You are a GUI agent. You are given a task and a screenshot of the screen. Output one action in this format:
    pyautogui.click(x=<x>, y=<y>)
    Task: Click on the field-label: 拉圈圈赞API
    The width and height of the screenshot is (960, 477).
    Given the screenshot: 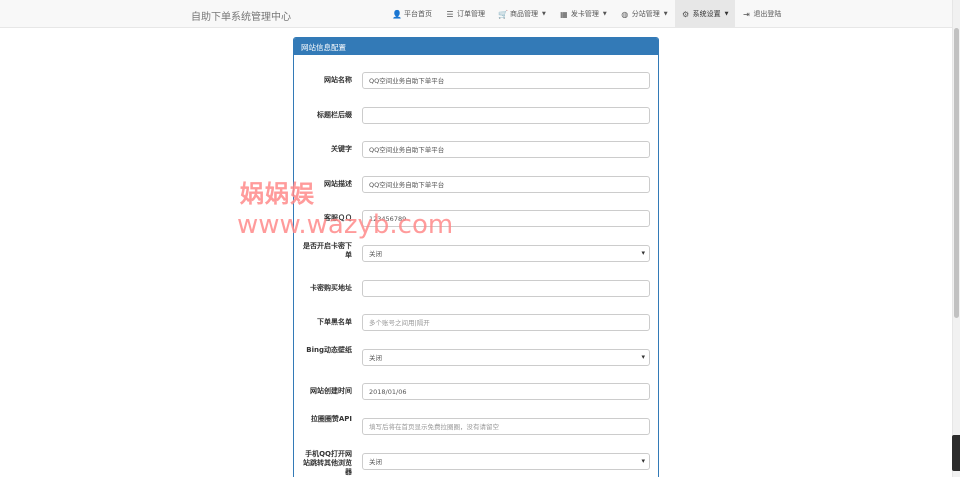 What is the action you would take?
    pyautogui.click(x=331, y=419)
    